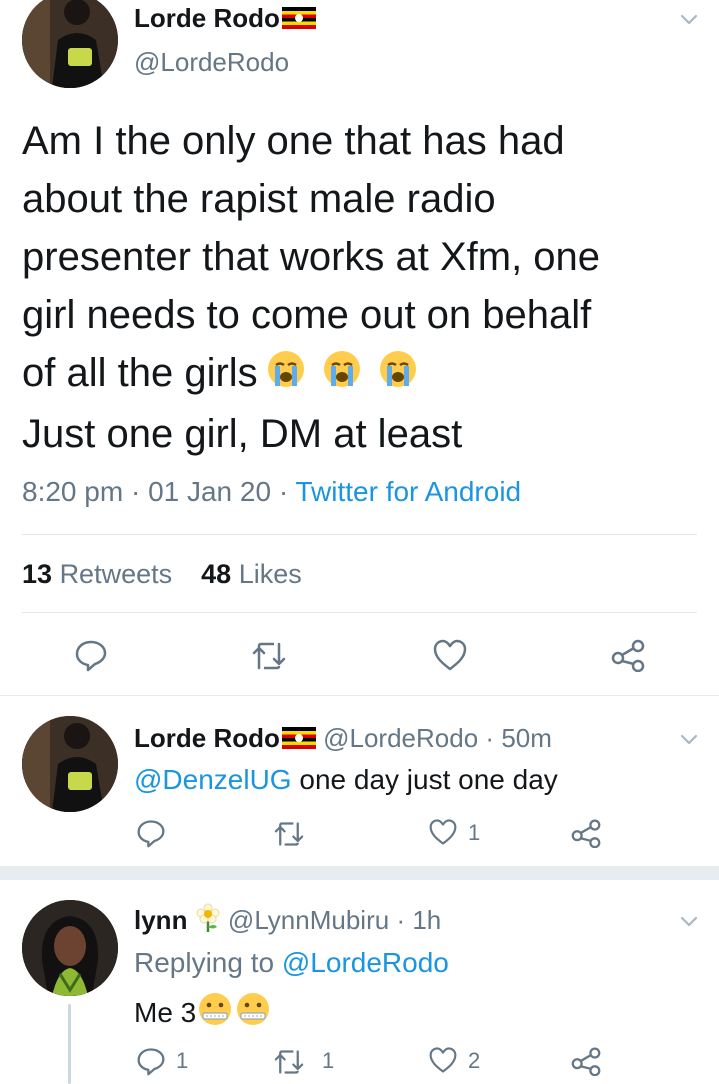  Describe the element at coordinates (328, 1060) in the screenshot. I see `retweet-count: 1` at that location.